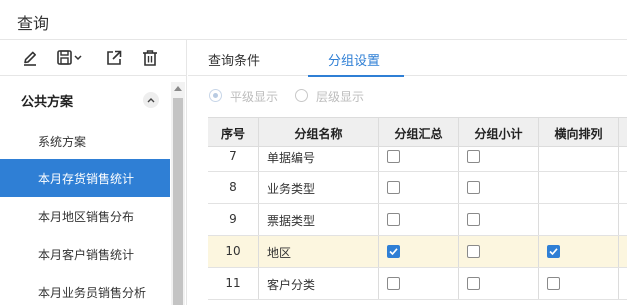 This screenshot has height=305, width=627. What do you see at coordinates (499, 132) in the screenshot?
I see `column-header: 分组小计` at bounding box center [499, 132].